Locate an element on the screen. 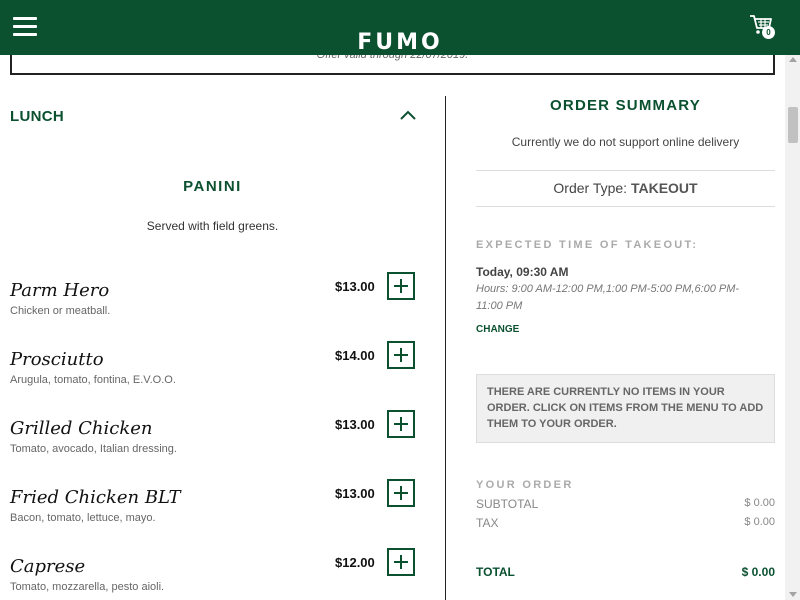  cart-count-badge: 0 is located at coordinates (768, 32).